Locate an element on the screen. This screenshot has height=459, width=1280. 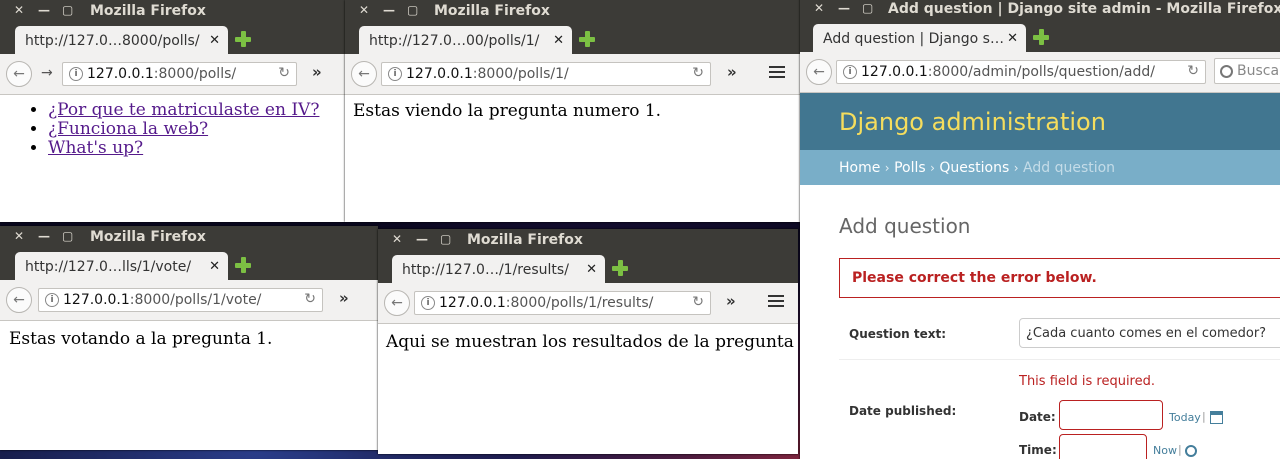
nav-toolbar: ← i 127.0.0.1:8000/polls/1/results/ ↻ » is located at coordinates (588, 303).